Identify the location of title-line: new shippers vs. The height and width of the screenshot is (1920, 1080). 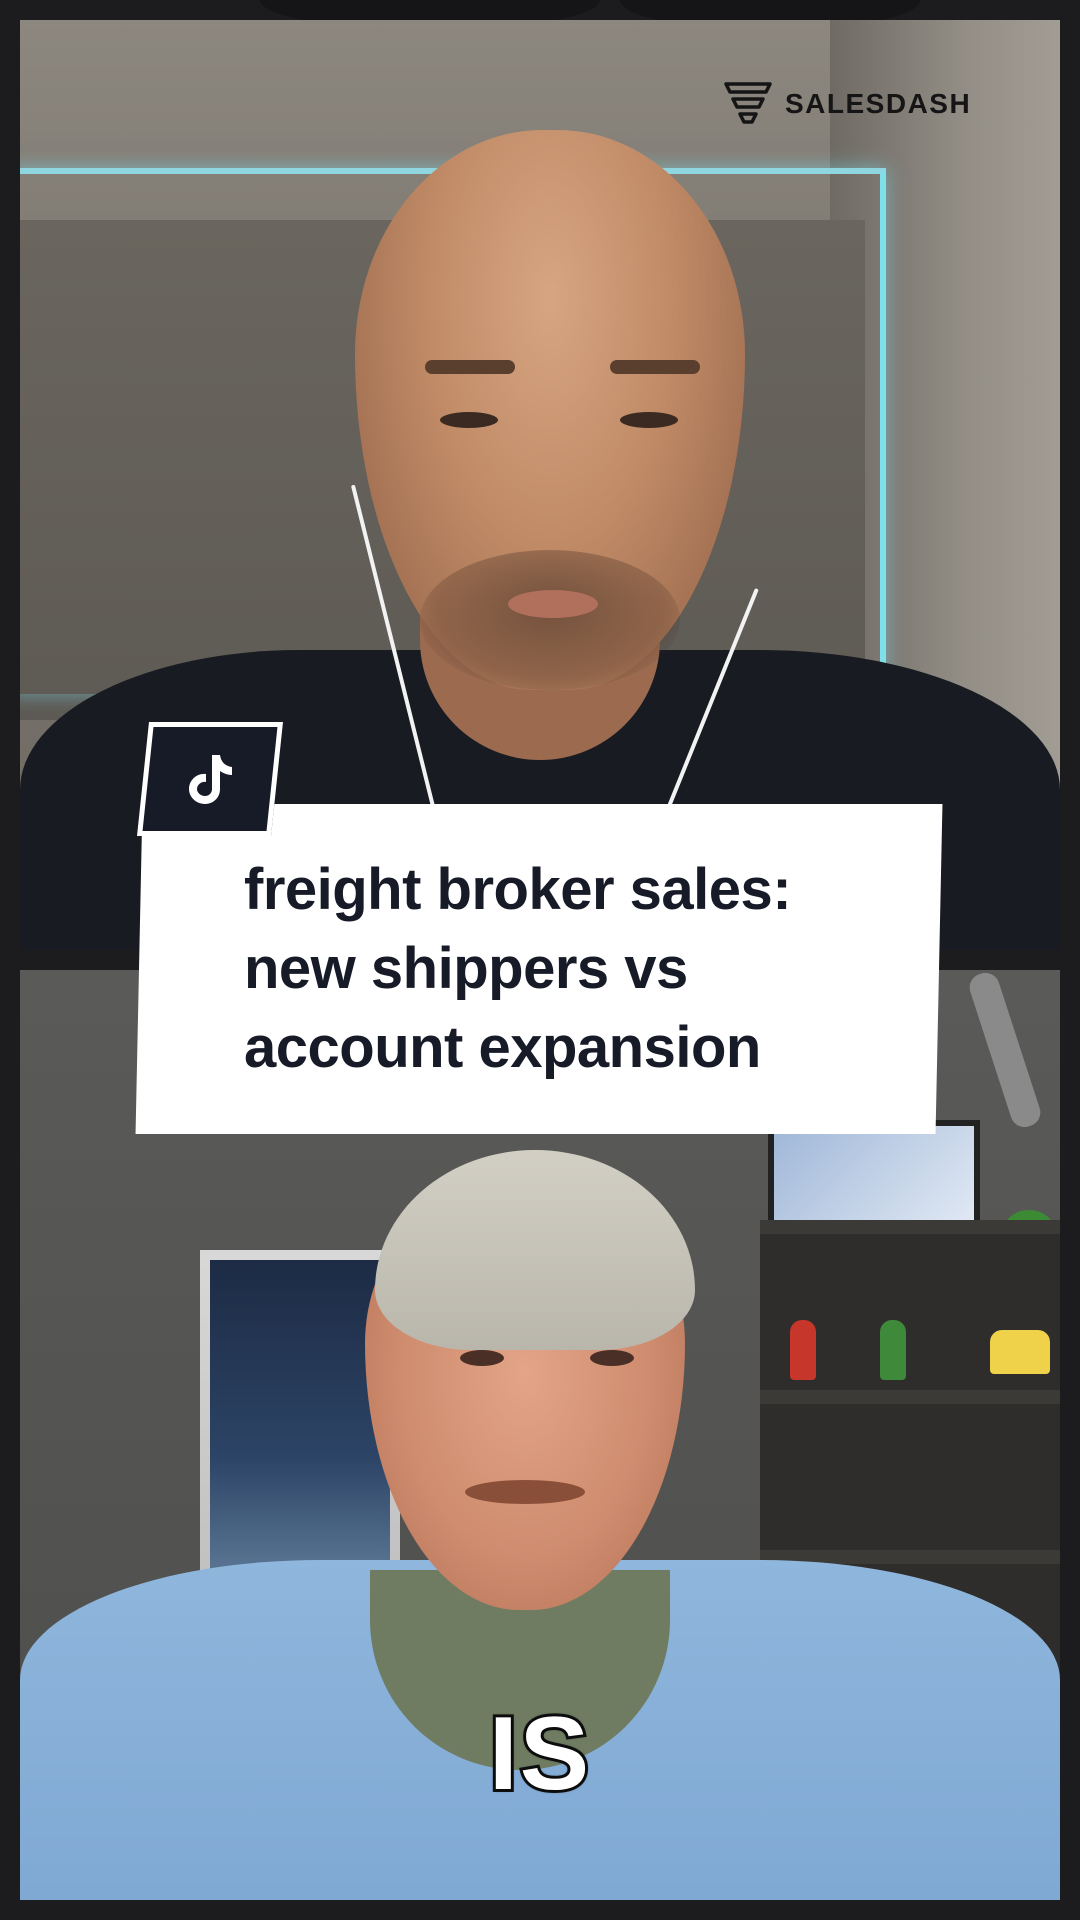
(466, 968).